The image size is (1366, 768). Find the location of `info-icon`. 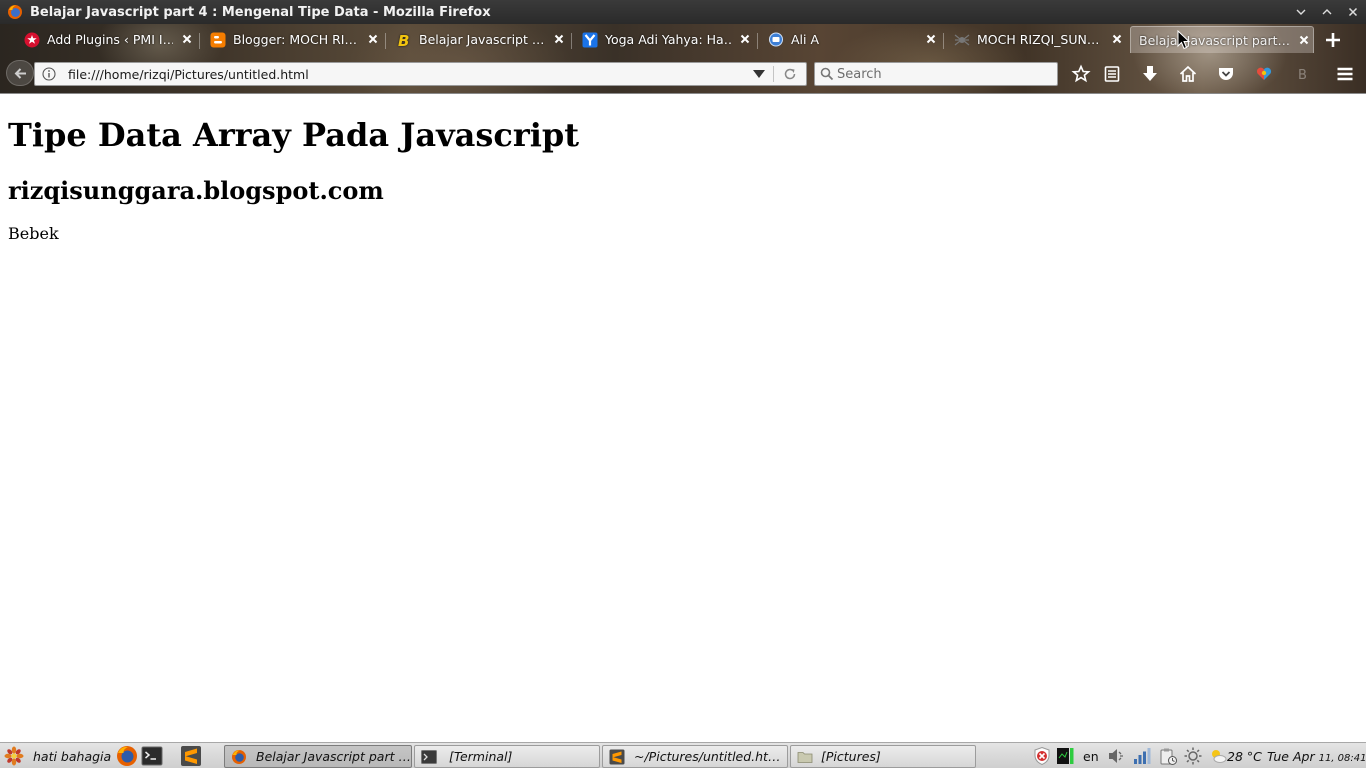

info-icon is located at coordinates (49, 74).